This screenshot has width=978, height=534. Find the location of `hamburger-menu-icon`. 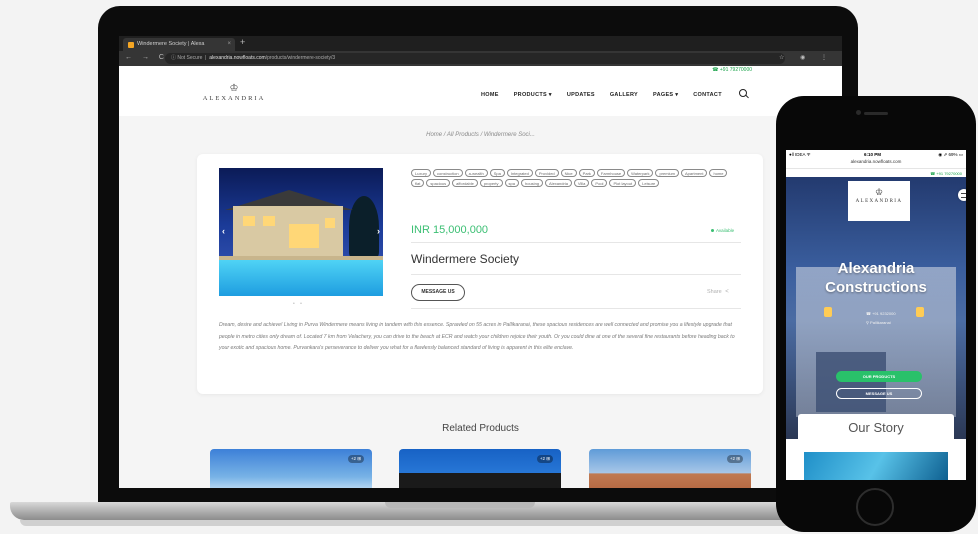

hamburger-menu-icon is located at coordinates (962, 195).